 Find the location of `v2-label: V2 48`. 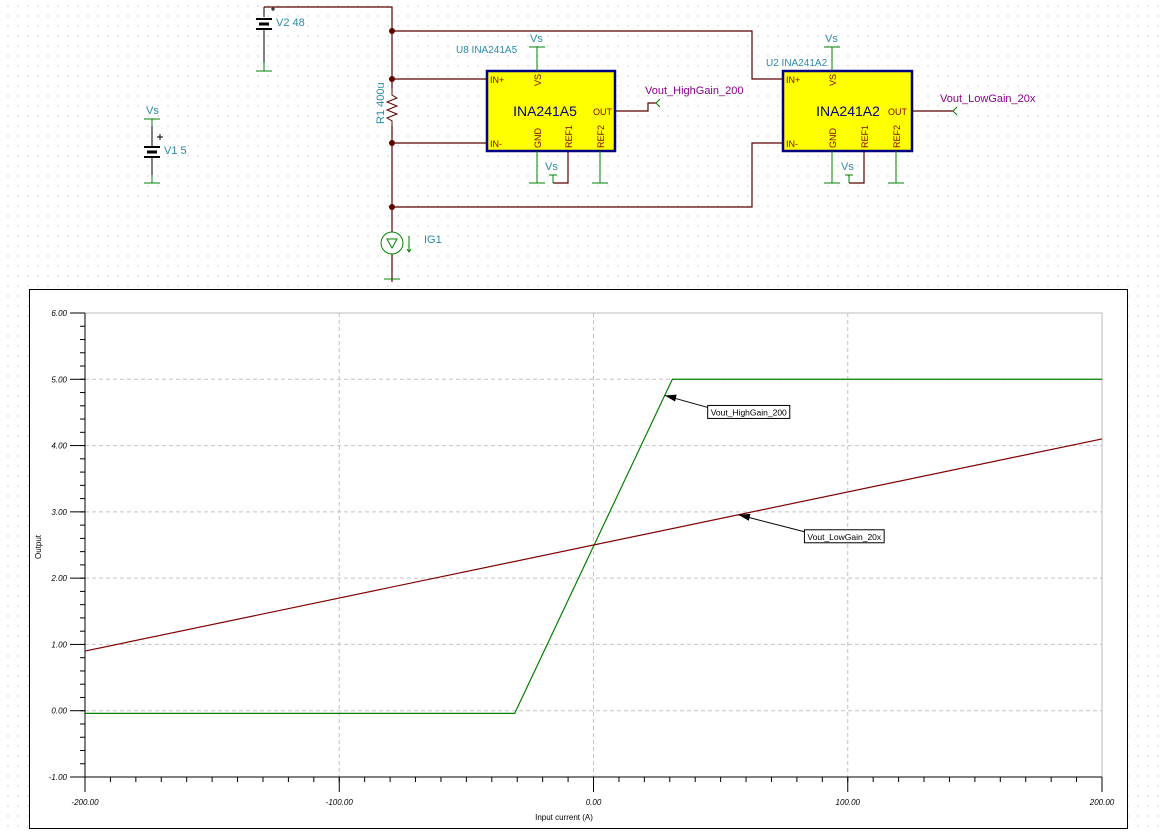

v2-label: V2 48 is located at coordinates (290, 23).